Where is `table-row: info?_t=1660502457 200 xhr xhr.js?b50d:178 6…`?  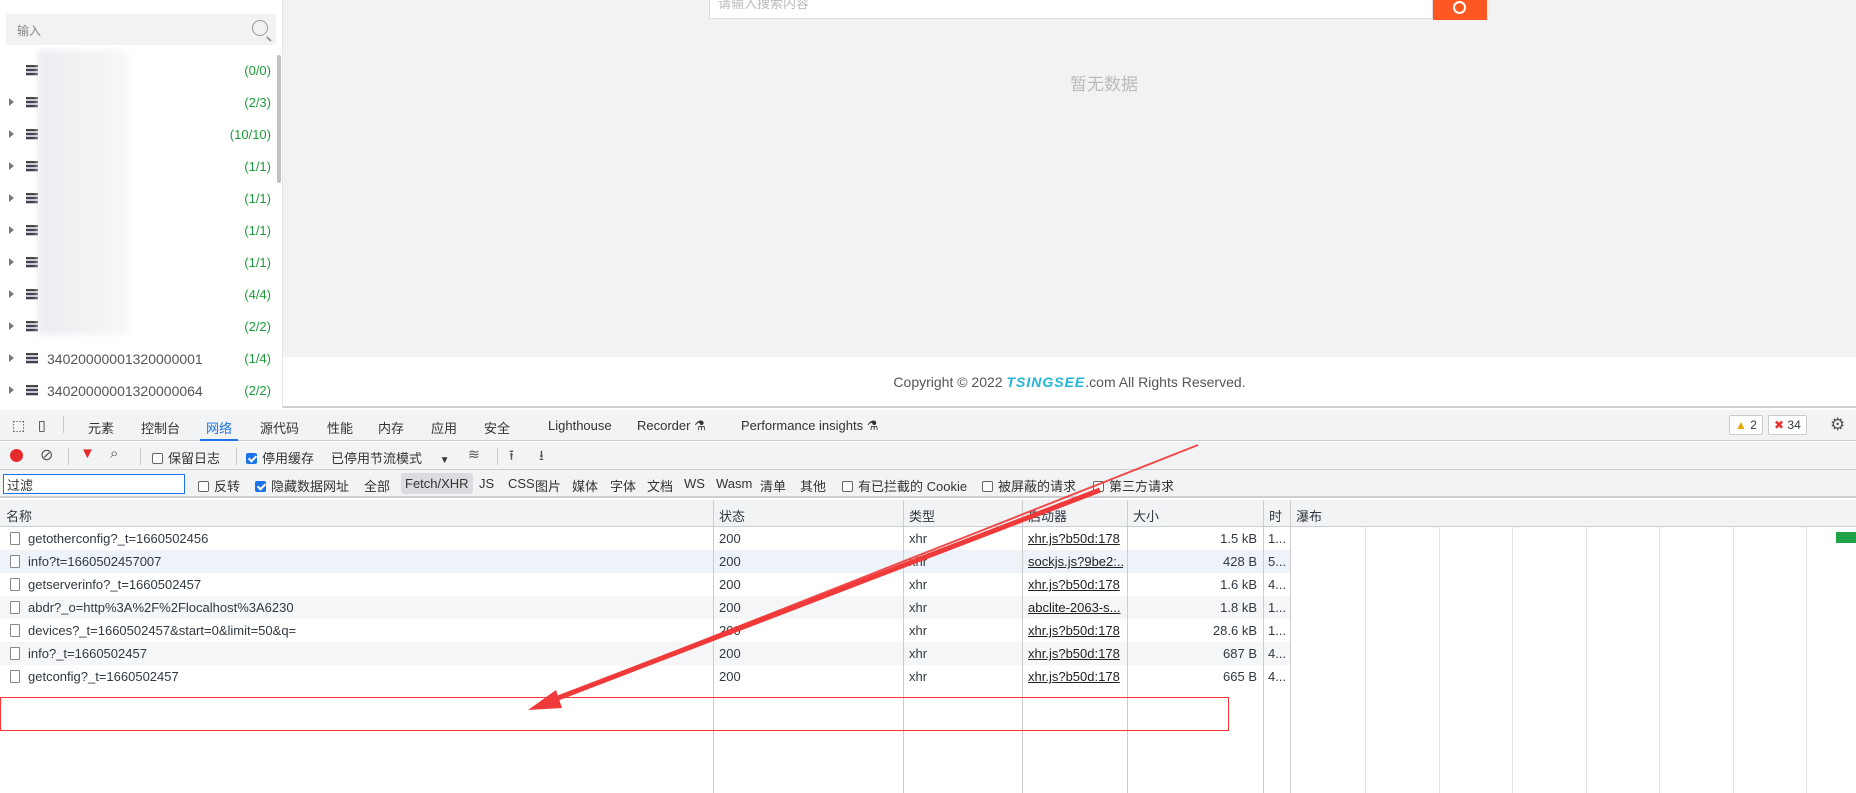 table-row: info?_t=1660502457 200 xhr xhr.js?b50d:178 6… is located at coordinates (645, 653).